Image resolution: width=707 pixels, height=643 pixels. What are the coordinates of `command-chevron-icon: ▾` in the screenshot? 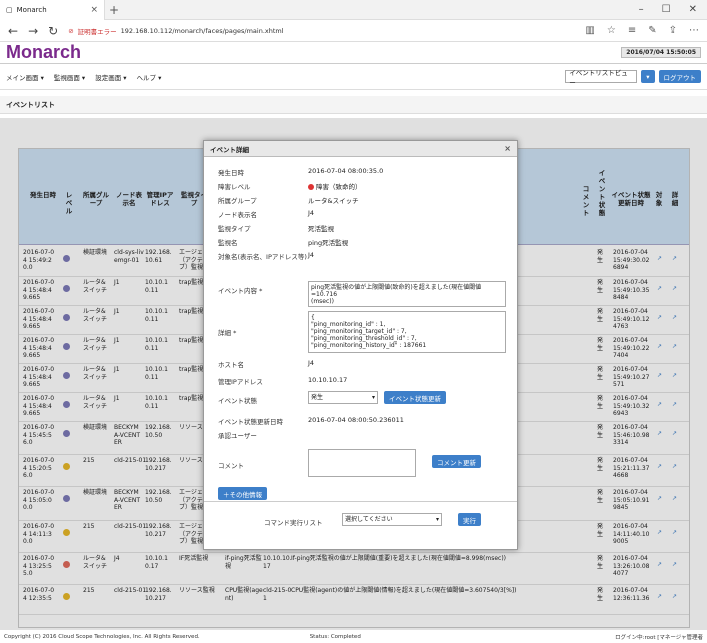 It's located at (437, 519).